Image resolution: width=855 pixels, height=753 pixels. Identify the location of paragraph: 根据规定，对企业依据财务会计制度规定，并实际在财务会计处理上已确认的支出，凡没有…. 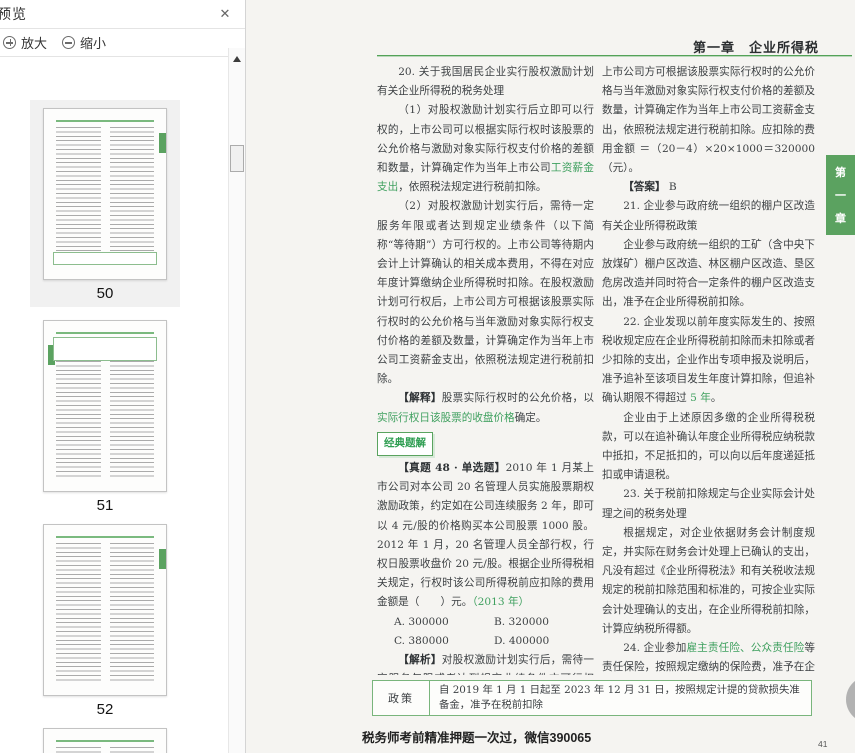
(708, 581).